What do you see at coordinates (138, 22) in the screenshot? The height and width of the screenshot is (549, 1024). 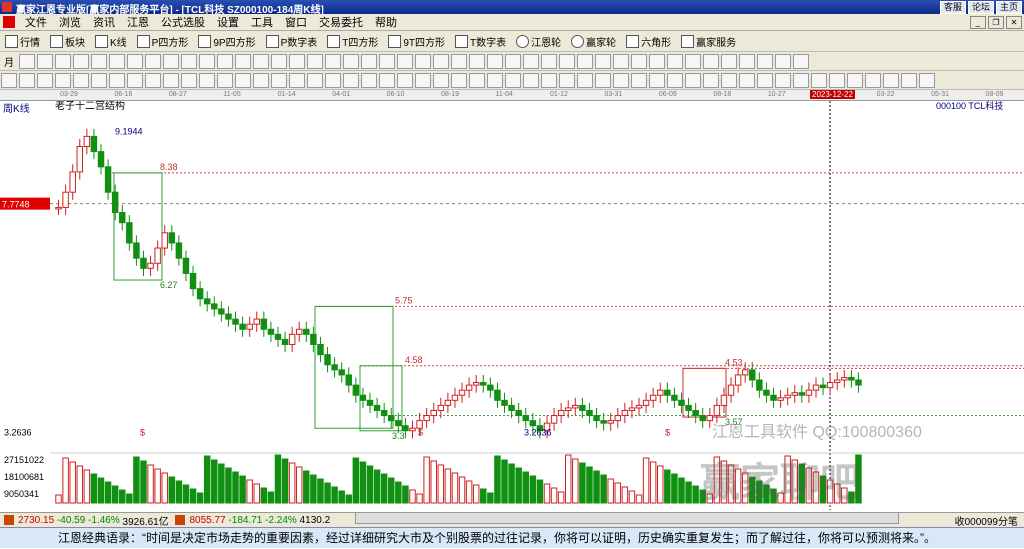 I see `menu-gann: 江恩` at bounding box center [138, 22].